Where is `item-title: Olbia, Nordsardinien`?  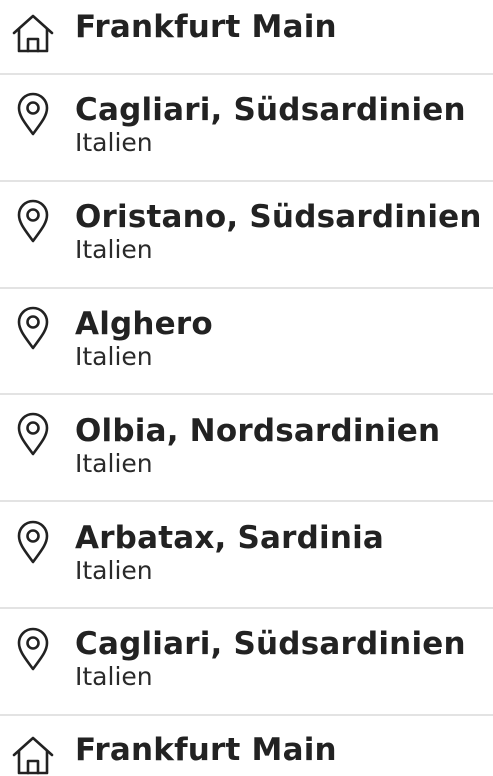 item-title: Olbia, Nordsardinien is located at coordinates (258, 431).